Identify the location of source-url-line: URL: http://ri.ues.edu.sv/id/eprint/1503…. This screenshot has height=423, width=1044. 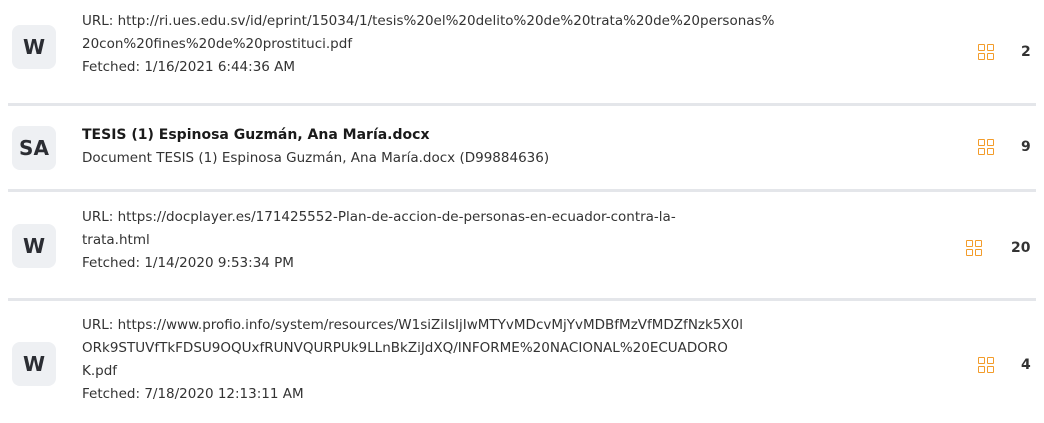
(428, 21).